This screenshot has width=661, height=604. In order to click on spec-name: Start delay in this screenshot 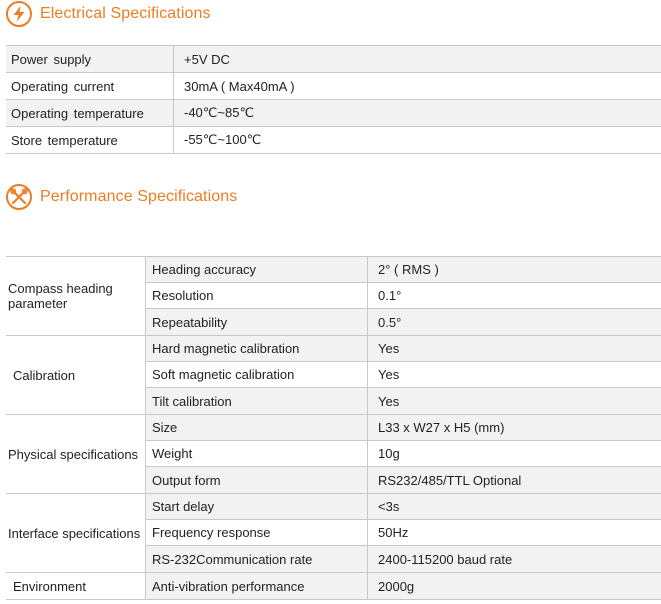, I will do `click(257, 506)`.